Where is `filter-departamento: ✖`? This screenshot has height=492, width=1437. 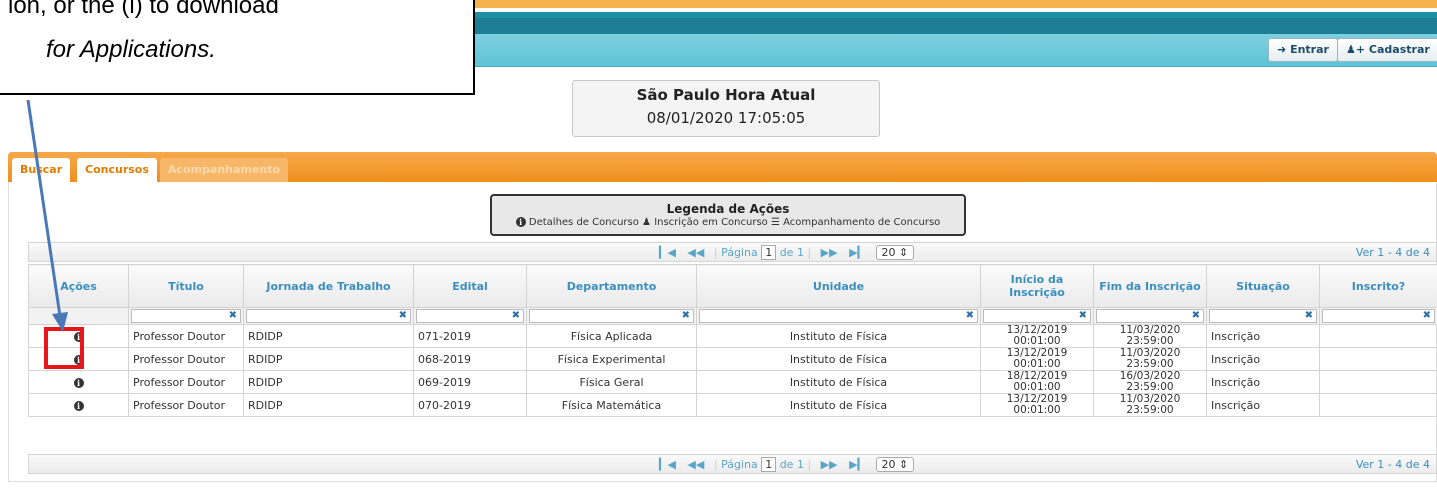 filter-departamento: ✖ is located at coordinates (611, 316).